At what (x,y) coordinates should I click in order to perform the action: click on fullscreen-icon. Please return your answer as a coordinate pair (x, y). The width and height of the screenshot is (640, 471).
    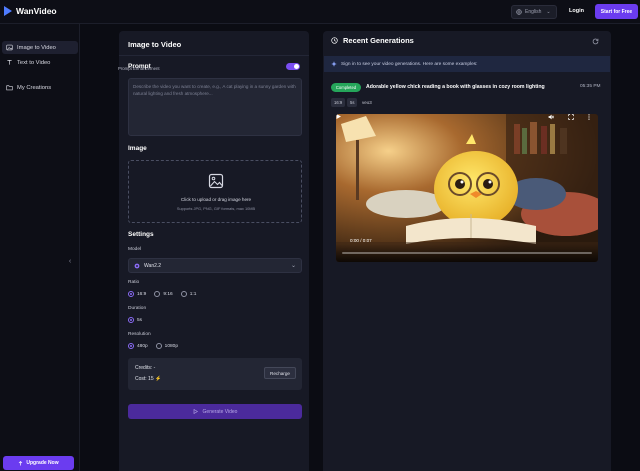
    Looking at the image, I should click on (571, 117).